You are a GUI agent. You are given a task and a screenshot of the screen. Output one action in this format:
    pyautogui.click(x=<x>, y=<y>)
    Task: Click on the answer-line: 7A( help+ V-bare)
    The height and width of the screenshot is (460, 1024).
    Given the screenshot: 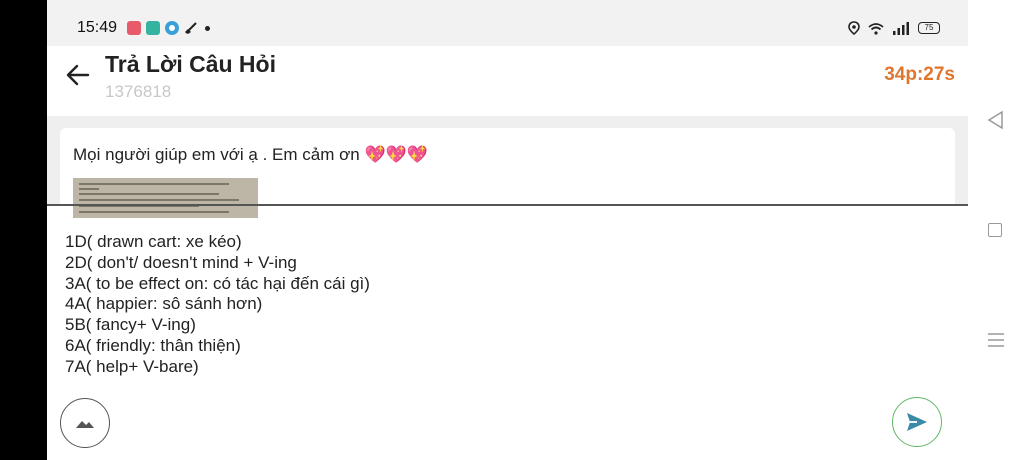 What is the action you would take?
    pyautogui.click(x=132, y=366)
    